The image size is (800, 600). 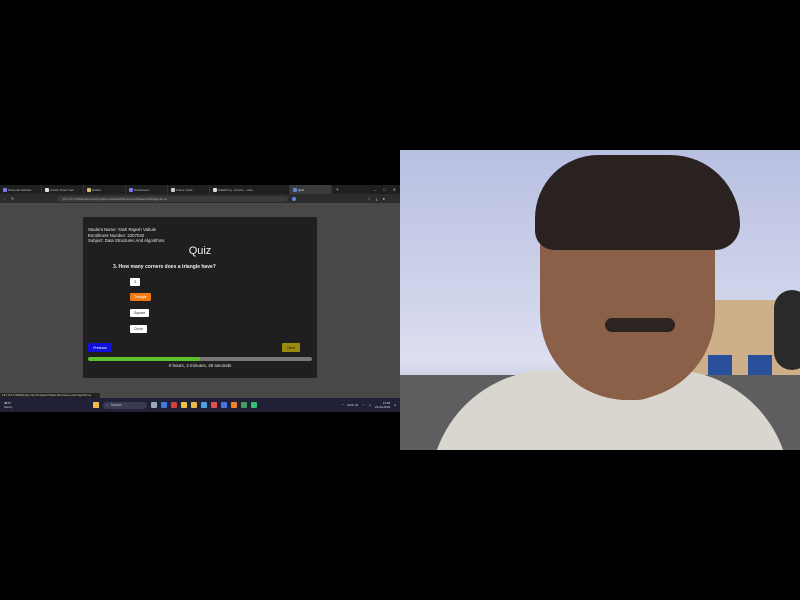 I want to click on tab-label: Personal Website, so click(x=20, y=189).